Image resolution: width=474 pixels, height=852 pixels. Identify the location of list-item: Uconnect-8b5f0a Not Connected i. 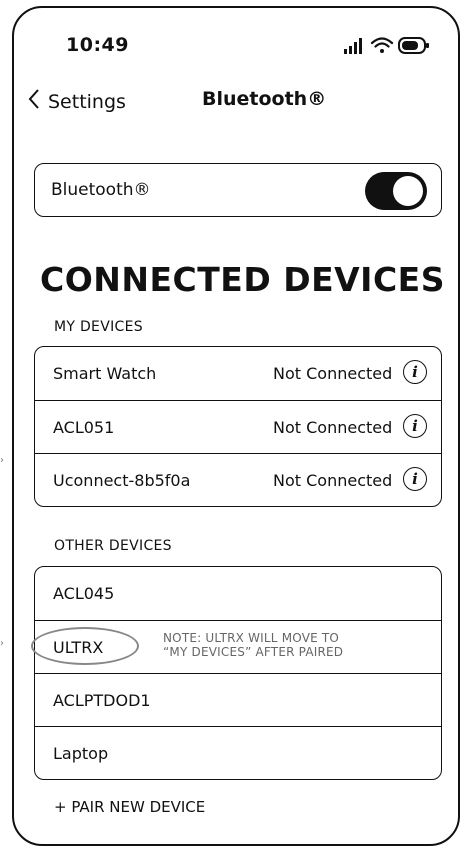
(238, 479).